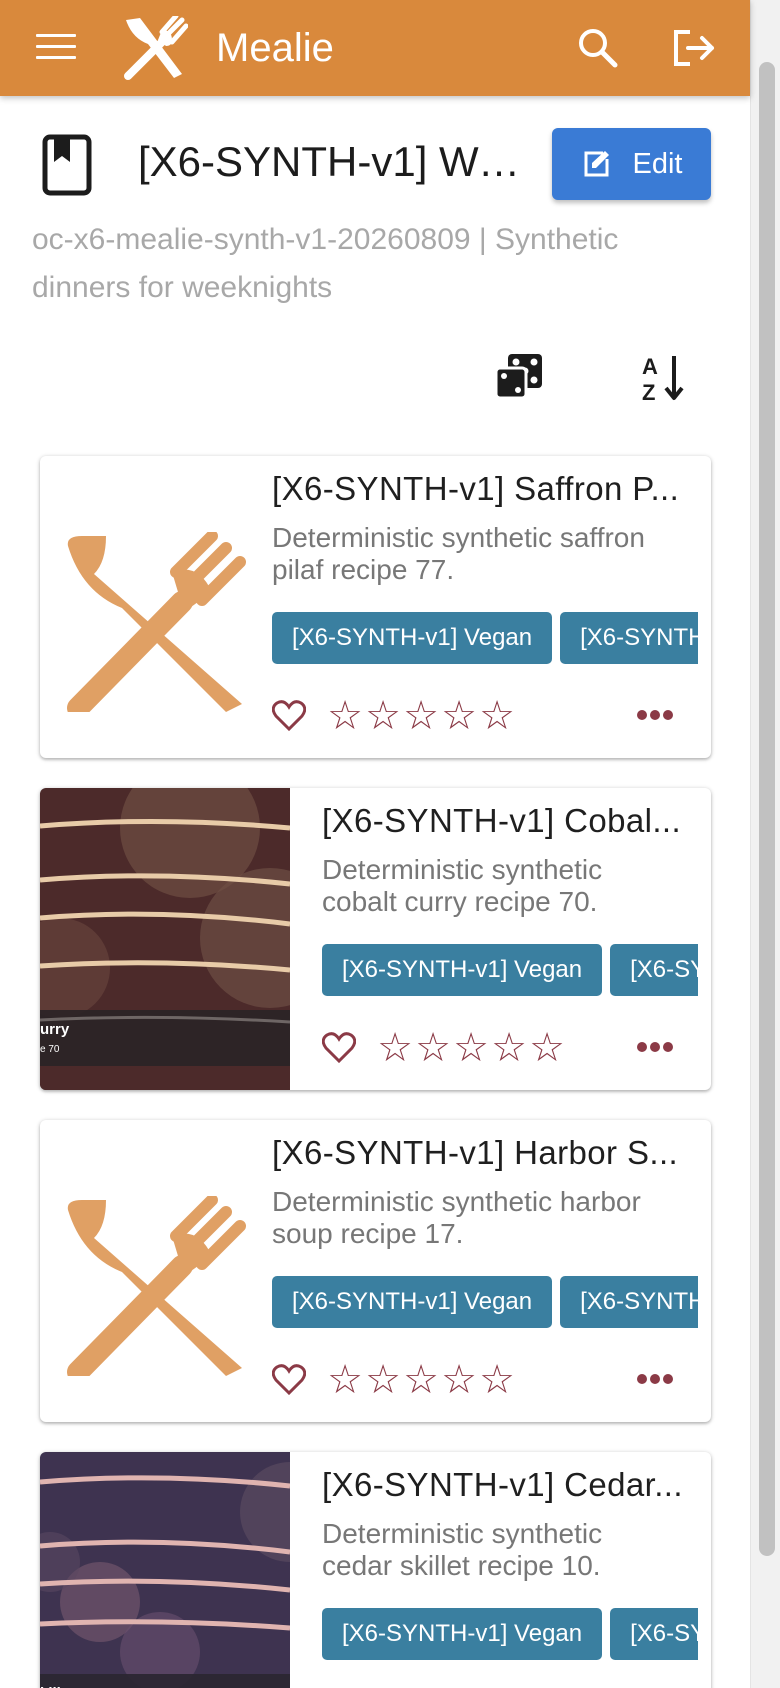 This screenshot has width=780, height=1688. What do you see at coordinates (596, 164) in the screenshot?
I see `edit-icon` at bounding box center [596, 164].